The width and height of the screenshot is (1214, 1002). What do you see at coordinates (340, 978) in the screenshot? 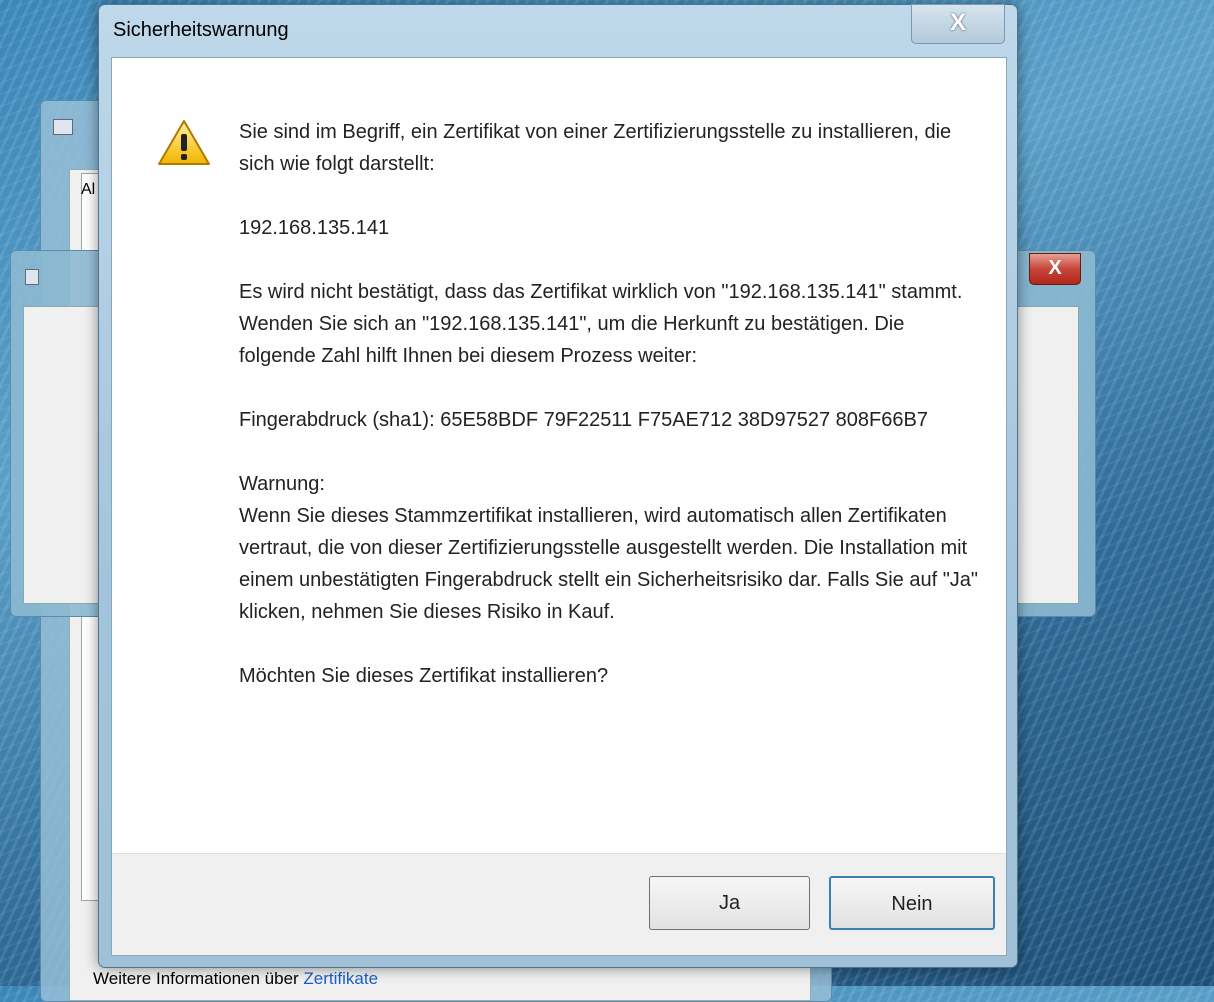
I see `certificates-link: Zertifikate` at bounding box center [340, 978].